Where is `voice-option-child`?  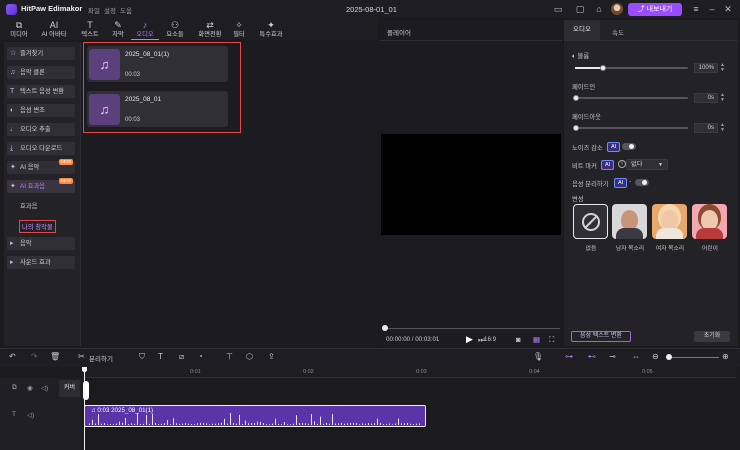
voice-option-child is located at coordinates (709, 221).